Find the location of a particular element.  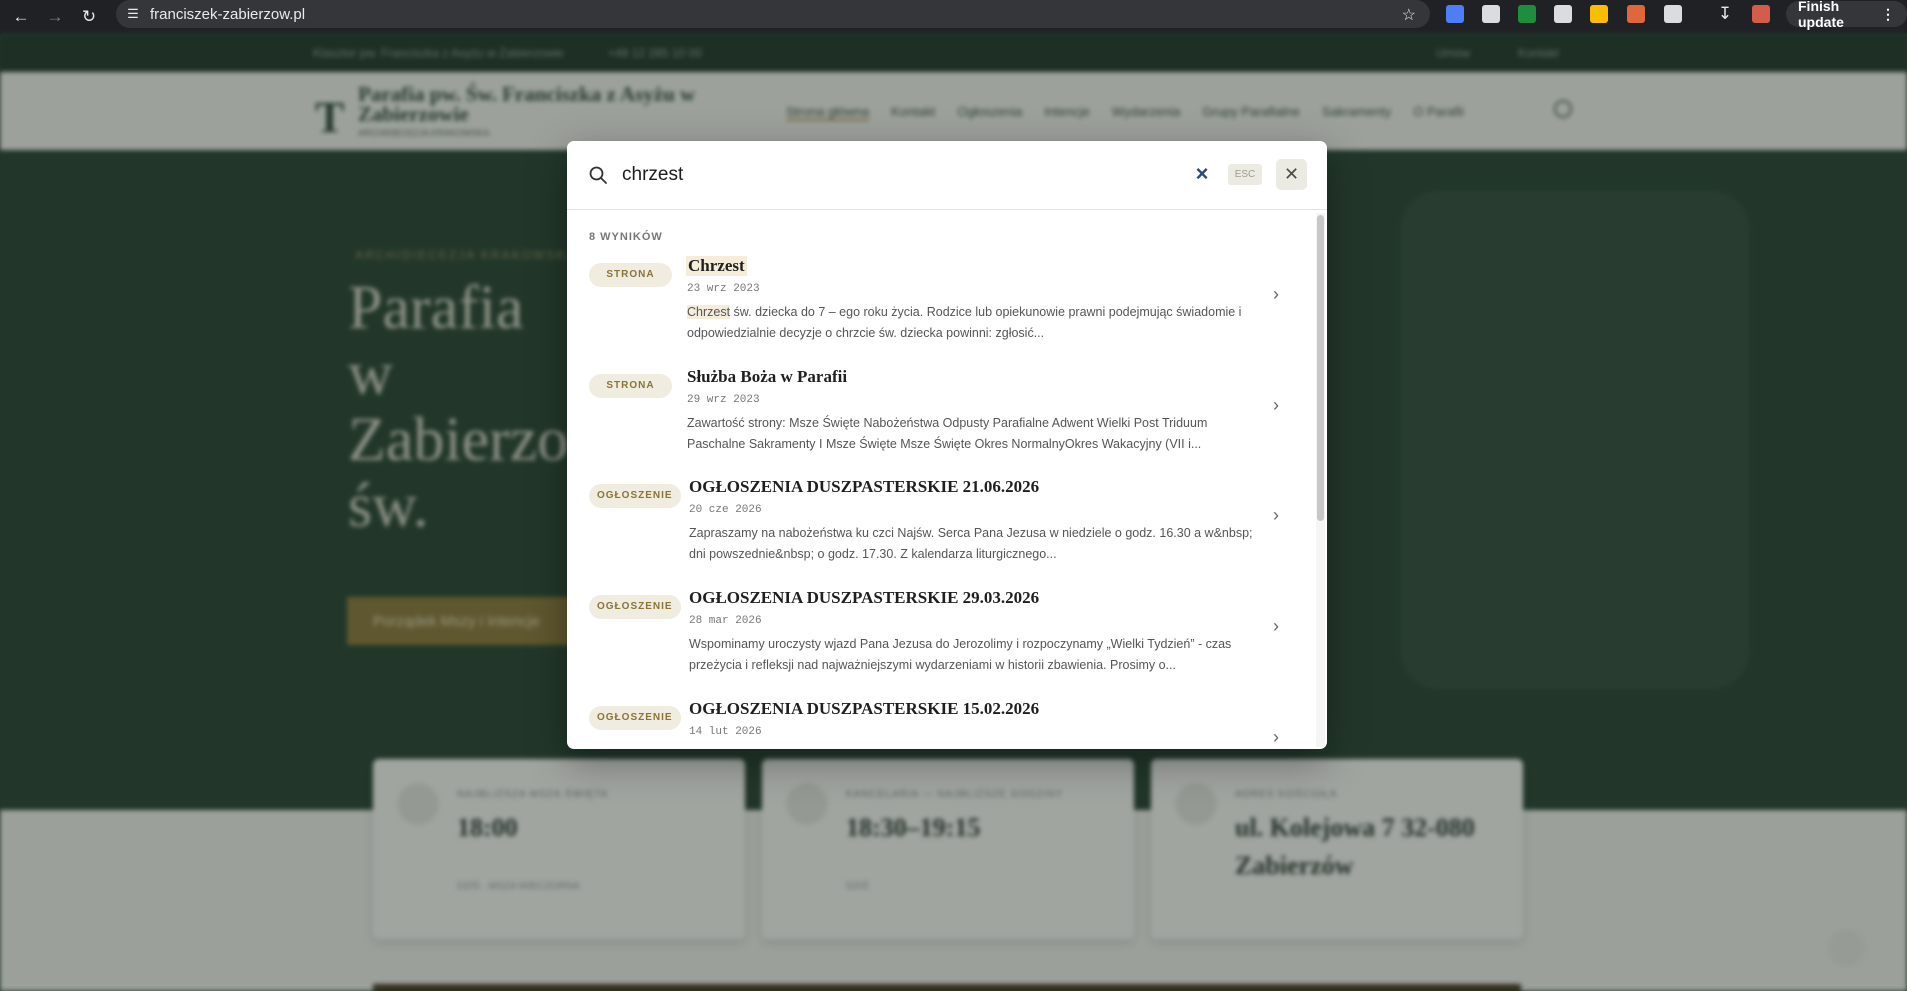

back-icon: ← is located at coordinates (21, 17).